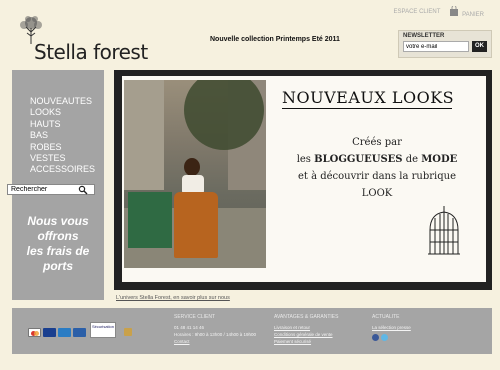  Describe the element at coordinates (58, 221) in the screenshot. I see `promo-line: Nous vous` at that location.